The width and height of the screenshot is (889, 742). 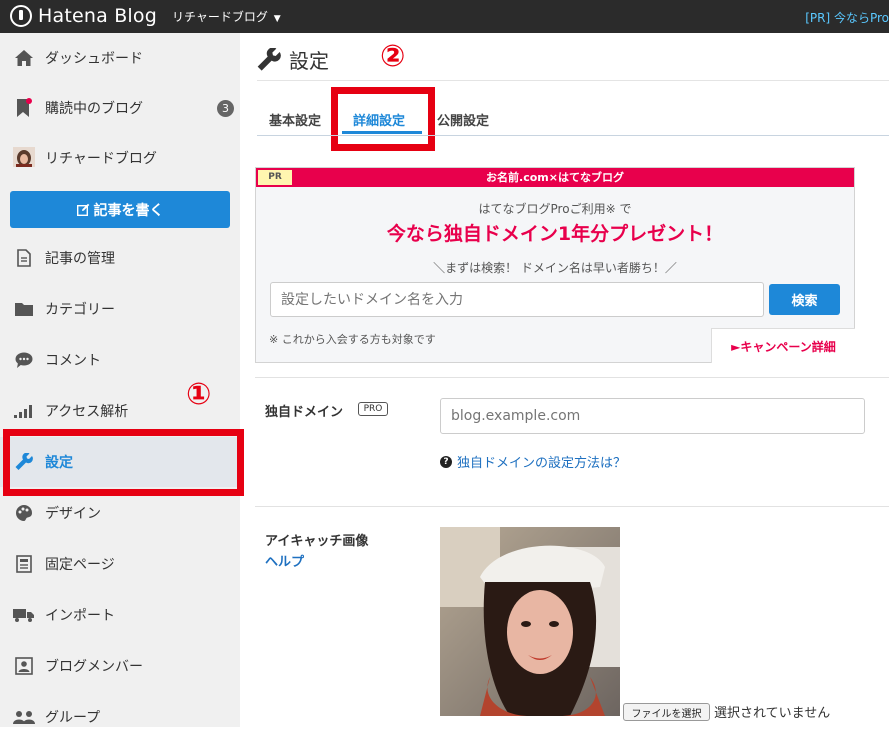 What do you see at coordinates (317, 541) in the screenshot?
I see `eyecatch-label: アイキャッチ画像` at bounding box center [317, 541].